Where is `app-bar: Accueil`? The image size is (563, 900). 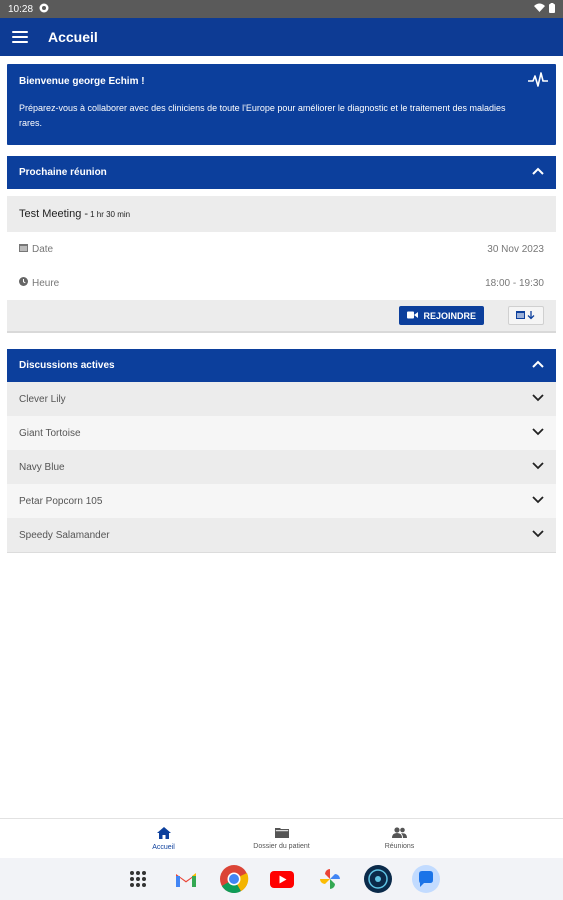
app-bar: Accueil is located at coordinates (281, 37).